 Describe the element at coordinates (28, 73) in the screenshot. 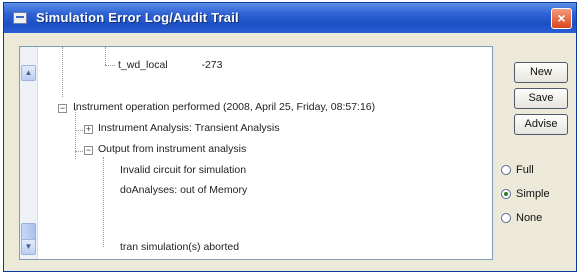

I see `scroll-up-button: ▲` at that location.